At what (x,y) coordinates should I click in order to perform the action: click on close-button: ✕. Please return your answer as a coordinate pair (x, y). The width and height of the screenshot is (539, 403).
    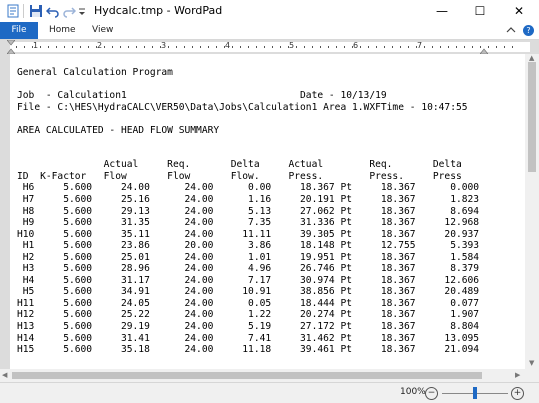
    Looking at the image, I should click on (519, 11).